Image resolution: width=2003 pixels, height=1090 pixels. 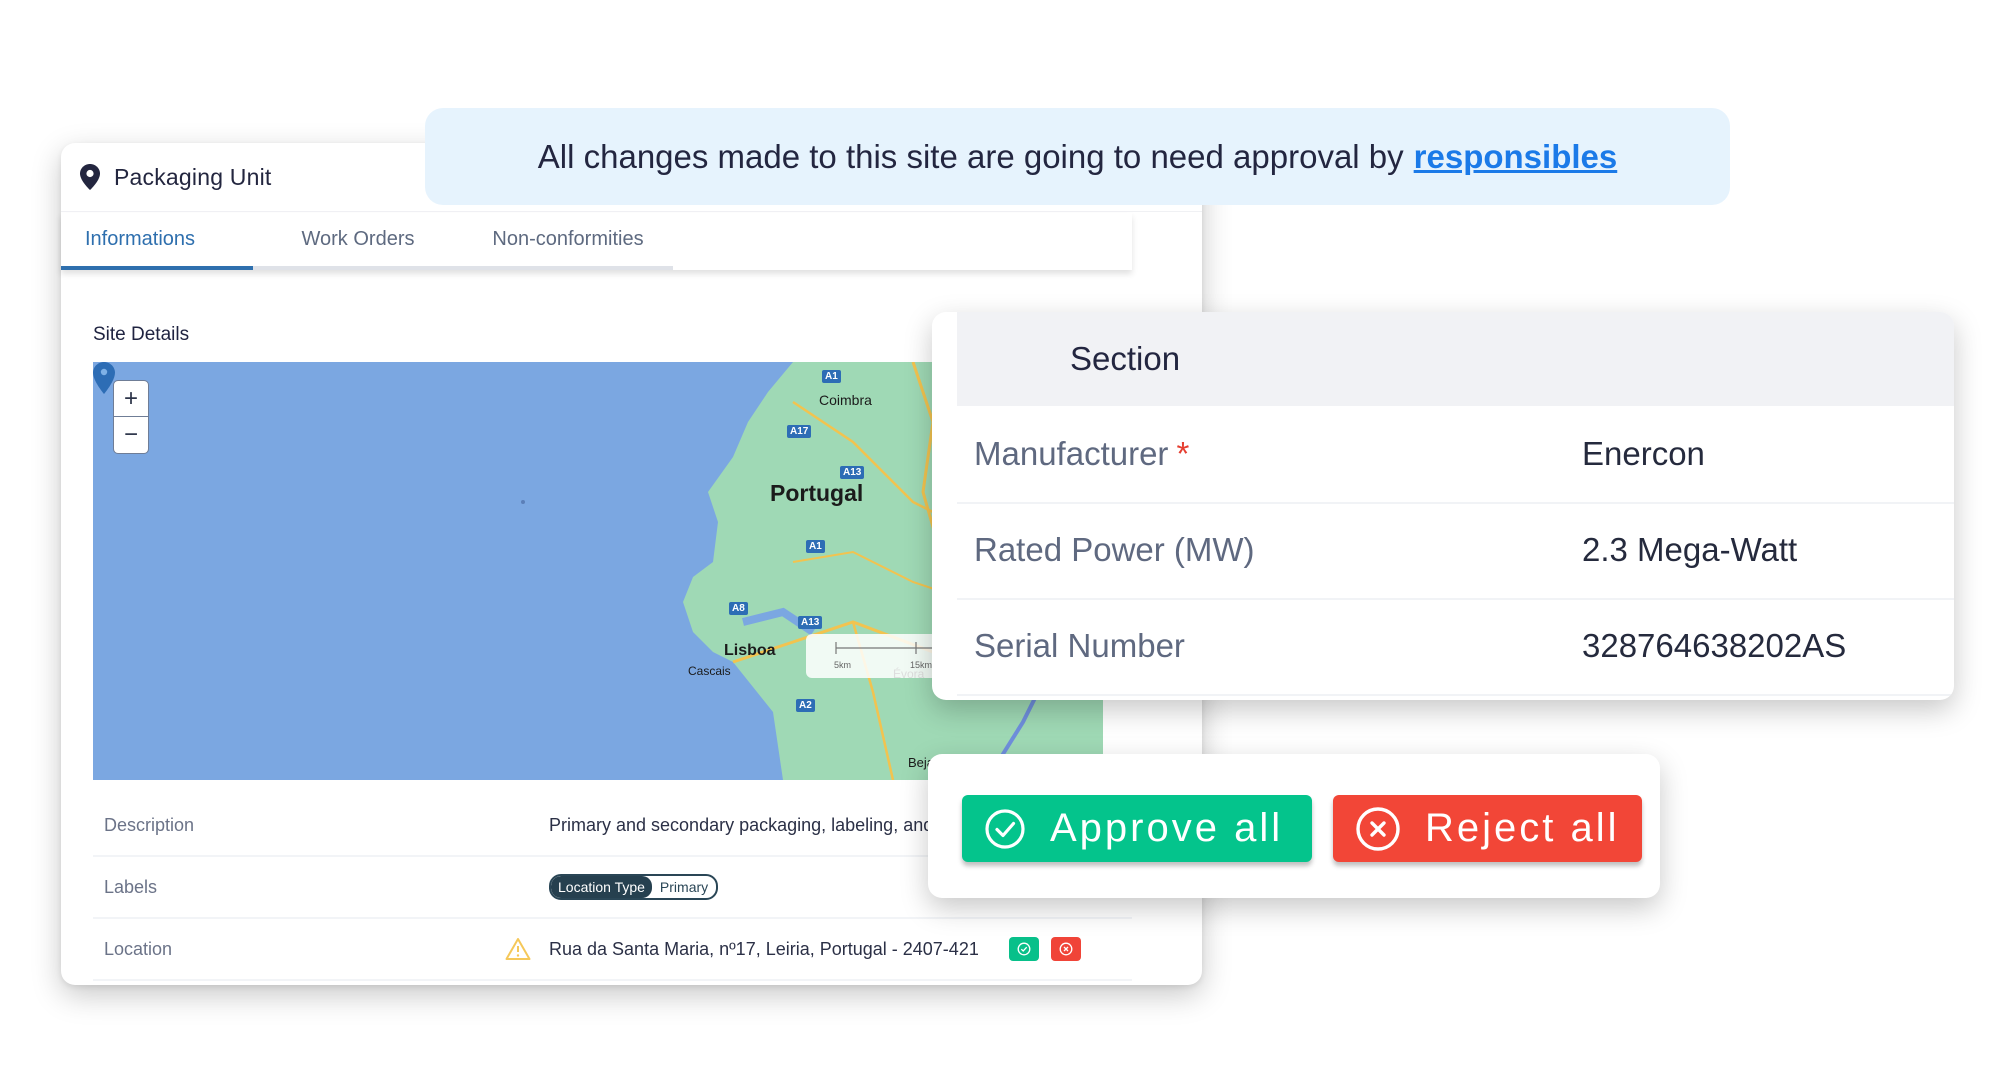 What do you see at coordinates (738, 608) in the screenshot?
I see `road-label-a8: A8` at bounding box center [738, 608].